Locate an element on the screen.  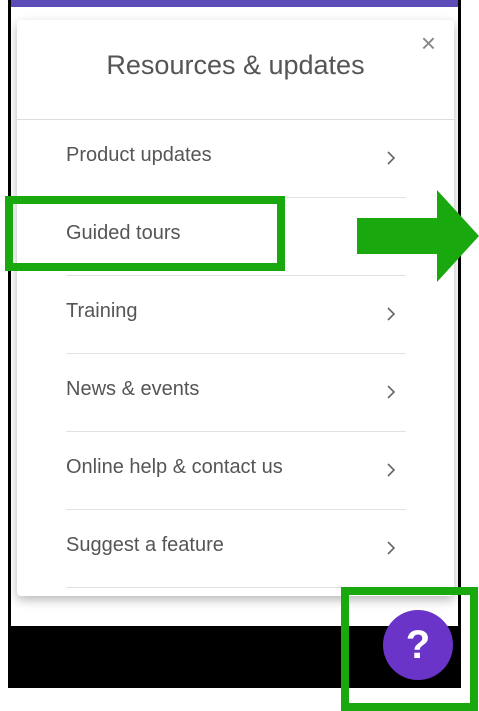
menu-item-training: Training is located at coordinates (236, 315).